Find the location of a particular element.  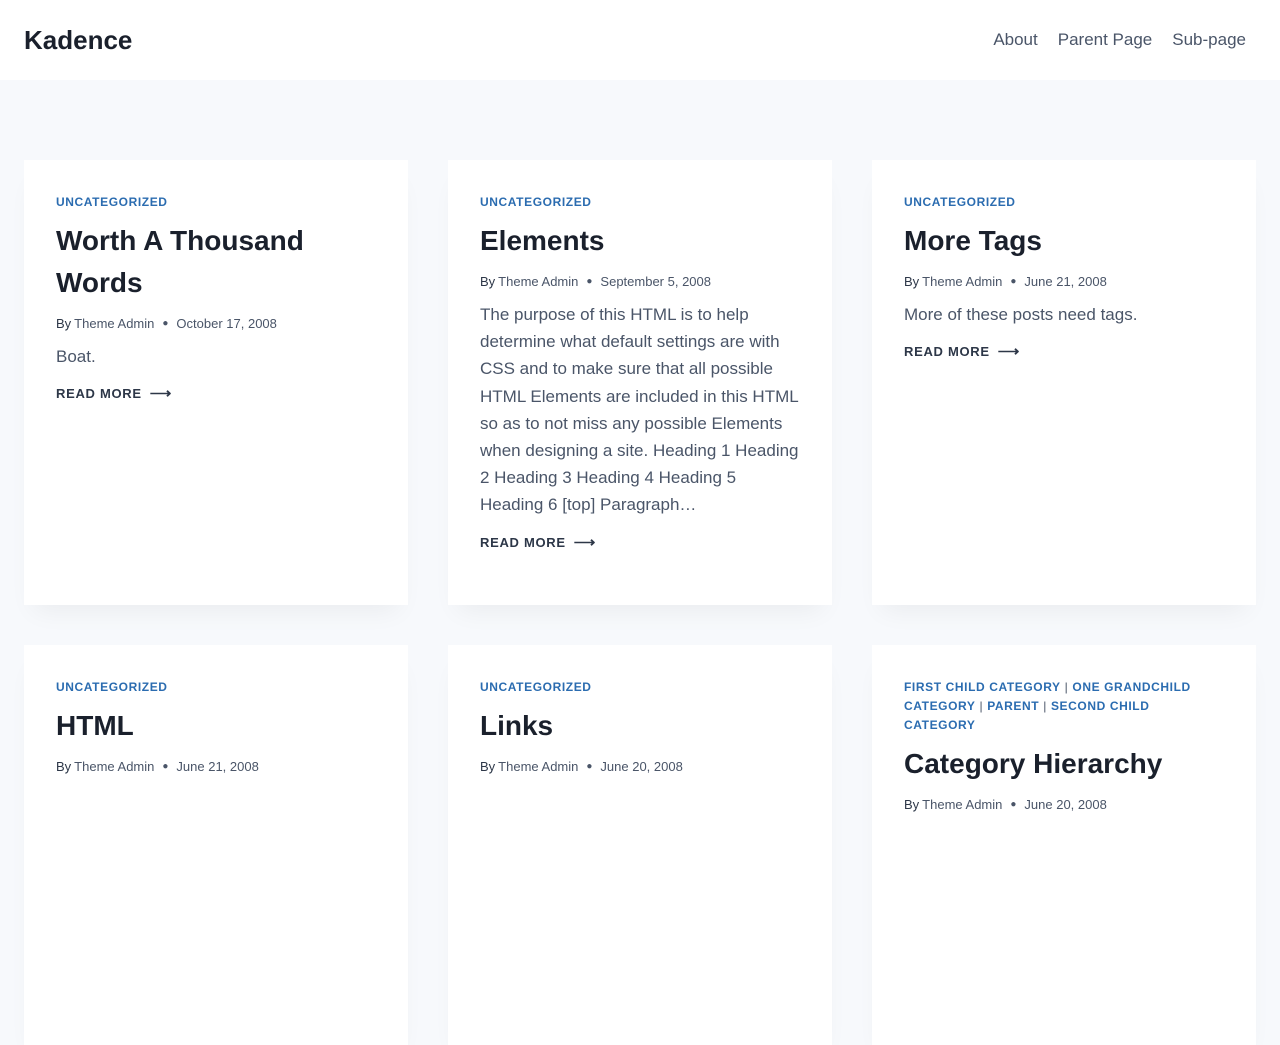

post-title-link: Category Hierarchy is located at coordinates (1064, 764).